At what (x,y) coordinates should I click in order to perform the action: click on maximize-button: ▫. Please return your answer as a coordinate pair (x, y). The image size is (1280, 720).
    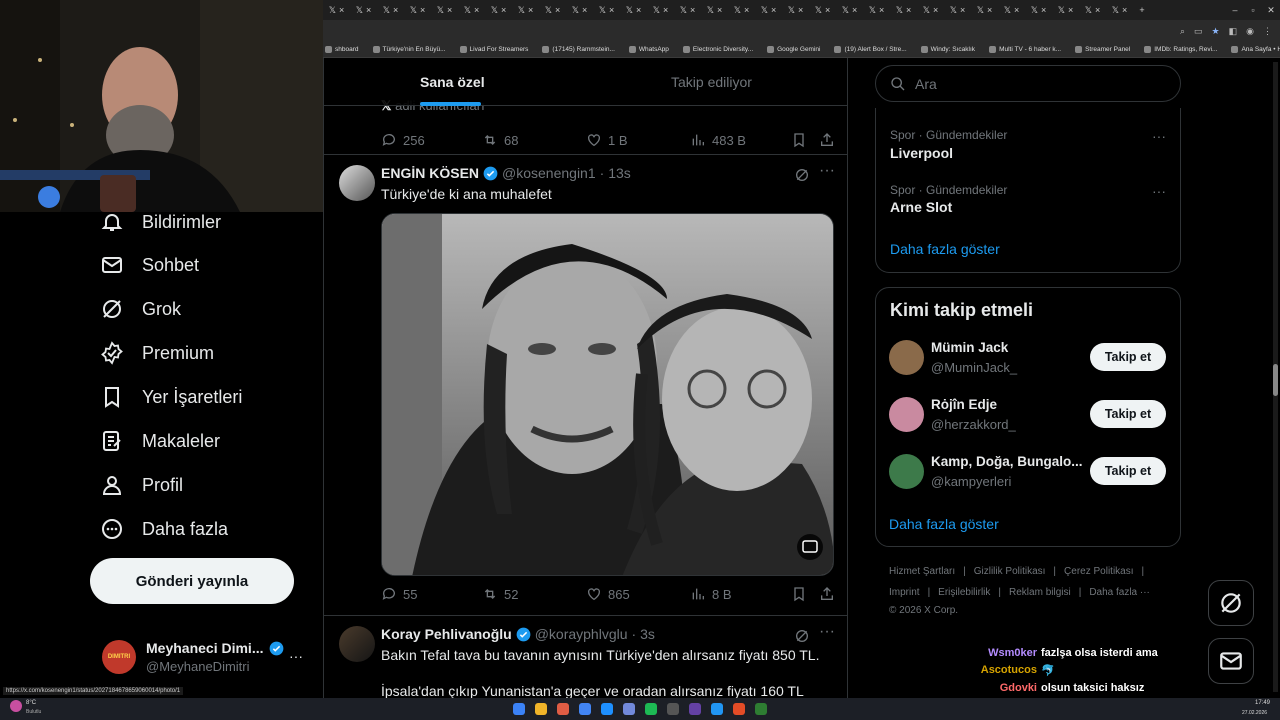
    Looking at the image, I should click on (1253, 10).